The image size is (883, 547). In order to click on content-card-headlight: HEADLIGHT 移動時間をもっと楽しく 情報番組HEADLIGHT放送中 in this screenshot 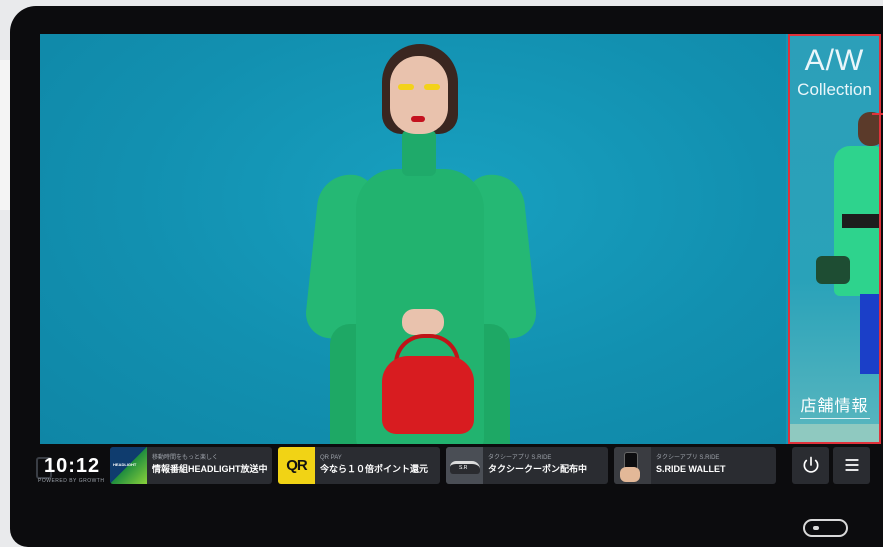, I will do `click(191, 465)`.